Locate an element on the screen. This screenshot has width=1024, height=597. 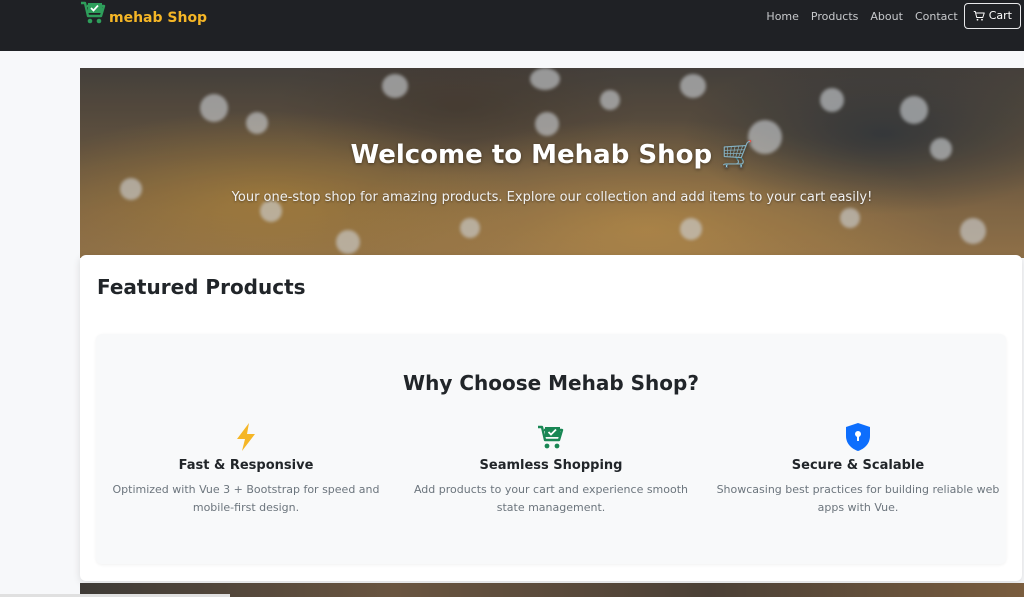
cart-button: Cart is located at coordinates (992, 16).